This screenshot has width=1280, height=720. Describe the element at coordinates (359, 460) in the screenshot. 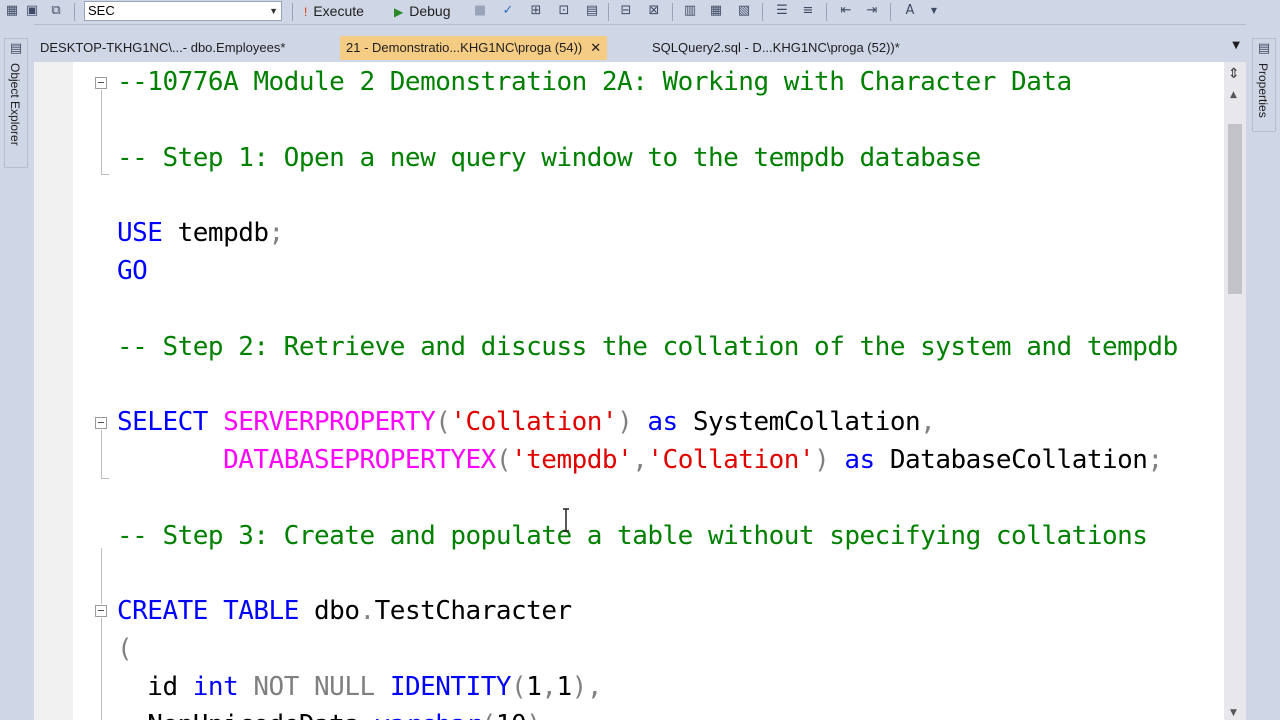

I see `code-token: DATABASEPROPERTYEX` at that location.